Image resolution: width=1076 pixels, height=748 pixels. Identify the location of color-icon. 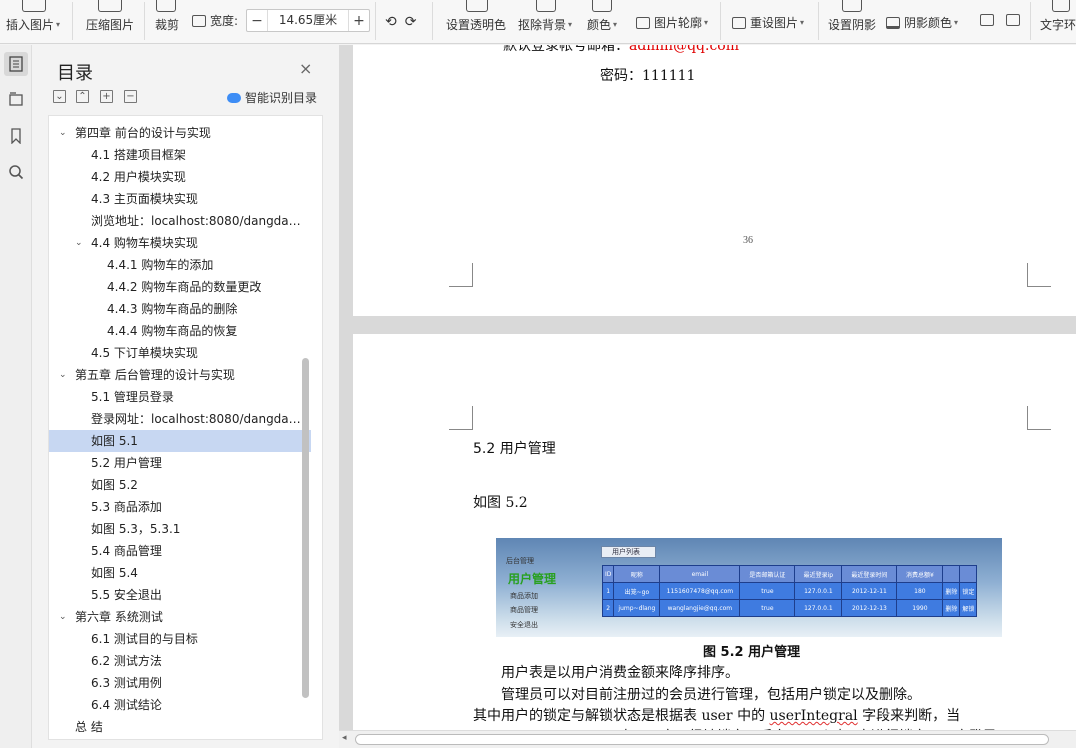
(602, 6).